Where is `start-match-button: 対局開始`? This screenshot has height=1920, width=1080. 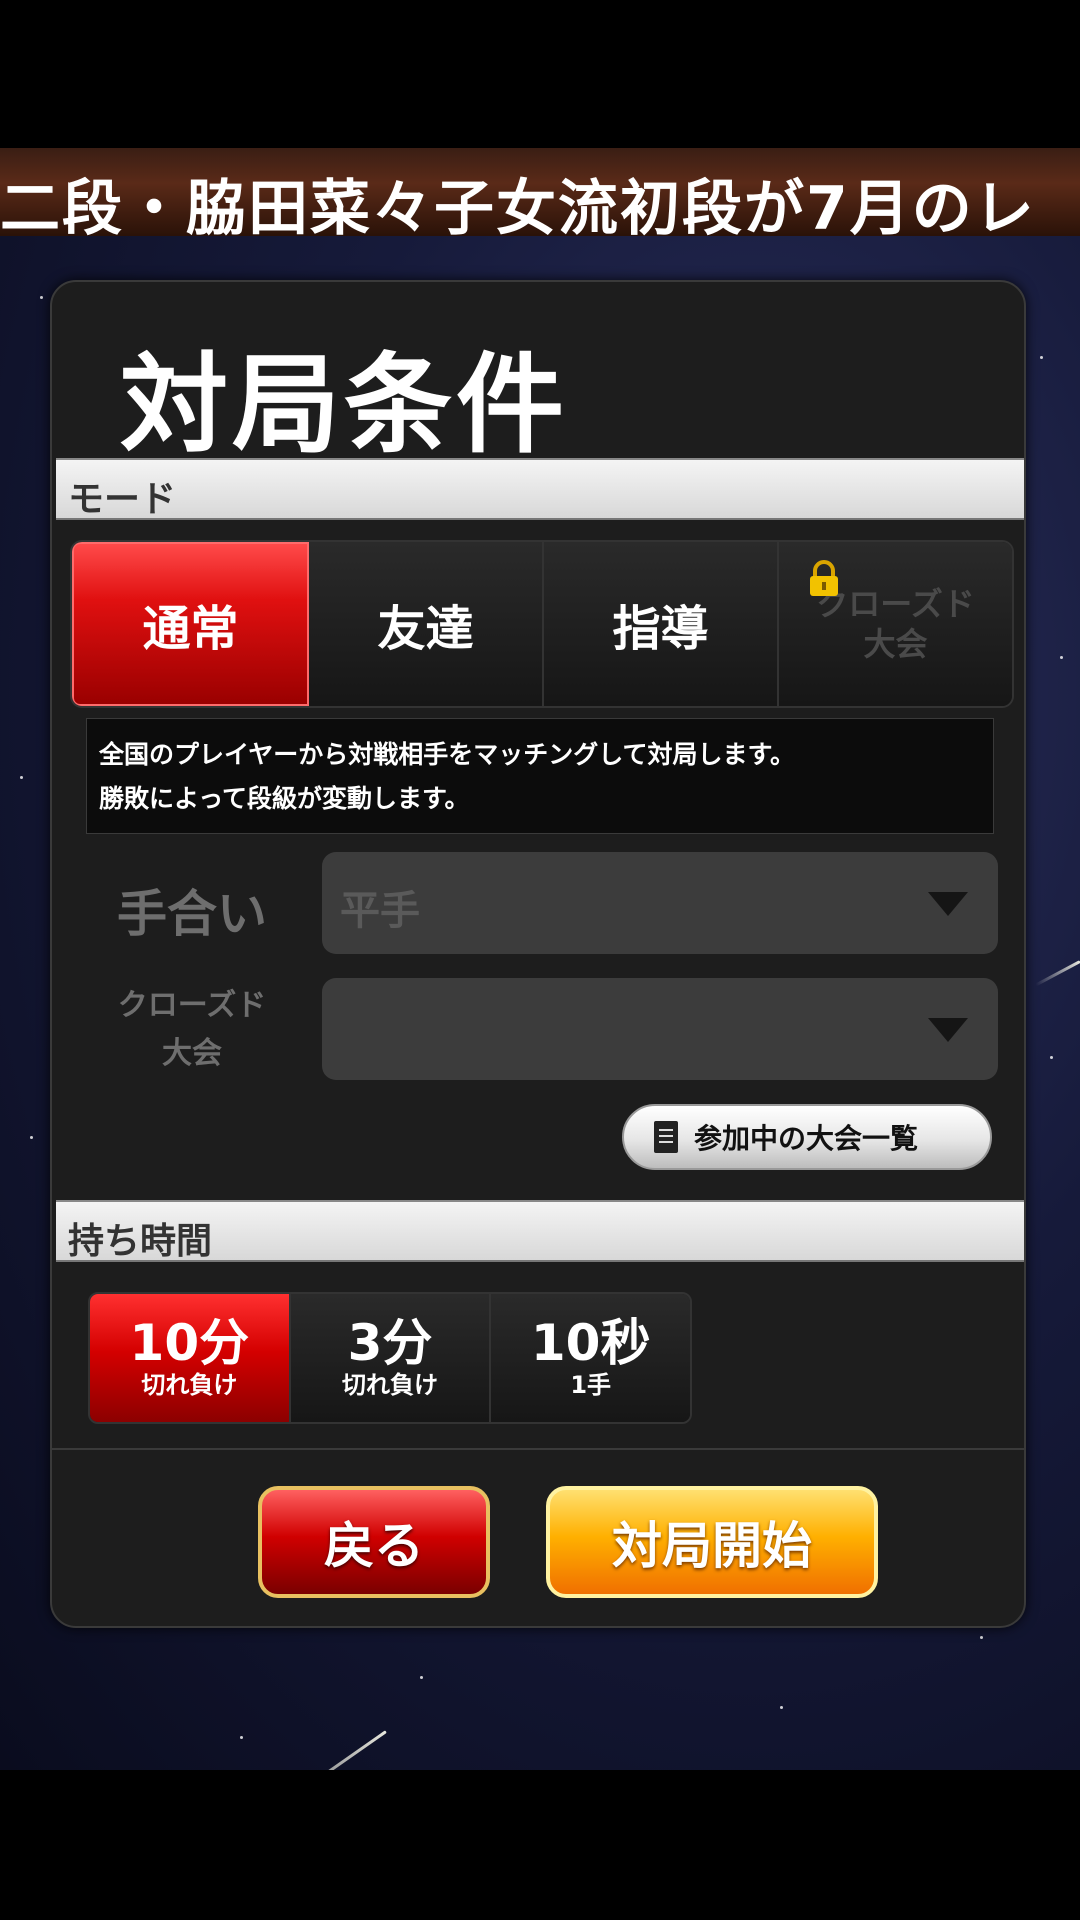
start-match-button: 対局開始 is located at coordinates (712, 1542).